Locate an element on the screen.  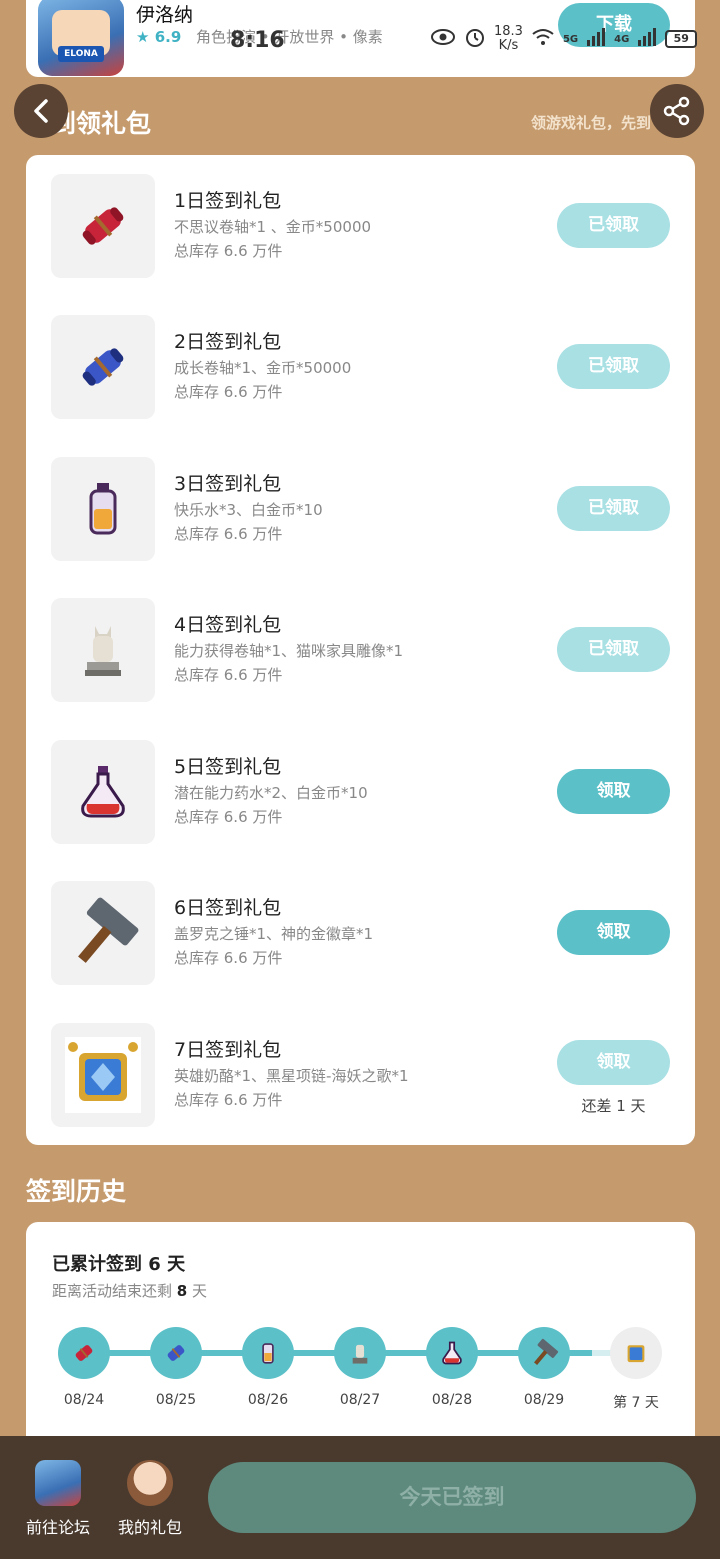
game-name: 伊洛纳 is located at coordinates (165, 15).